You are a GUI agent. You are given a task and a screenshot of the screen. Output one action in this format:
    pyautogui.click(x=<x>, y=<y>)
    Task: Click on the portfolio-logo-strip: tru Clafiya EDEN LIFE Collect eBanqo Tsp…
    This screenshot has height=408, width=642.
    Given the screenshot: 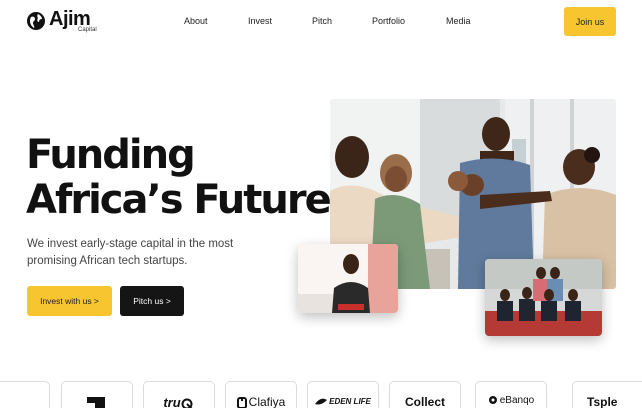 What is the action you would take?
    pyautogui.click(x=321, y=394)
    